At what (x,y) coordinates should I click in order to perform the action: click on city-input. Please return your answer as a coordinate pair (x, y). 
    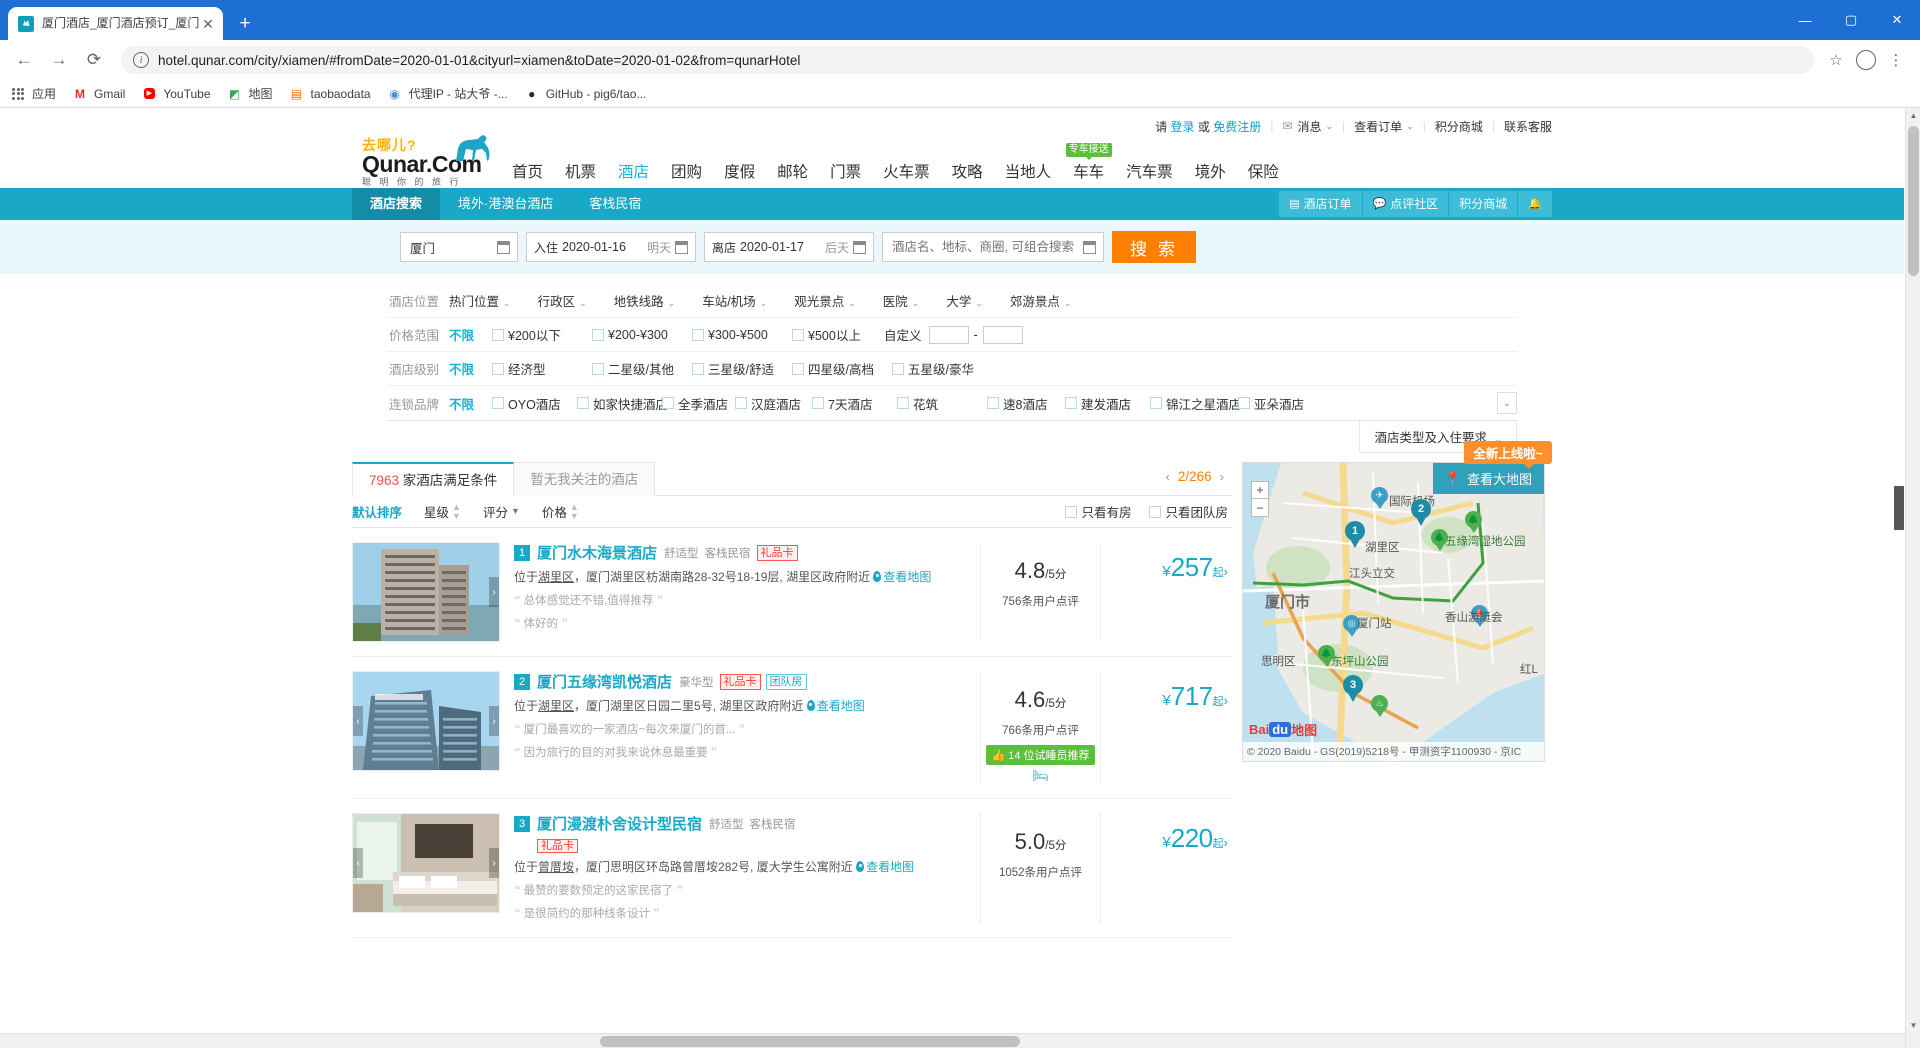
    Looking at the image, I should click on (452, 247).